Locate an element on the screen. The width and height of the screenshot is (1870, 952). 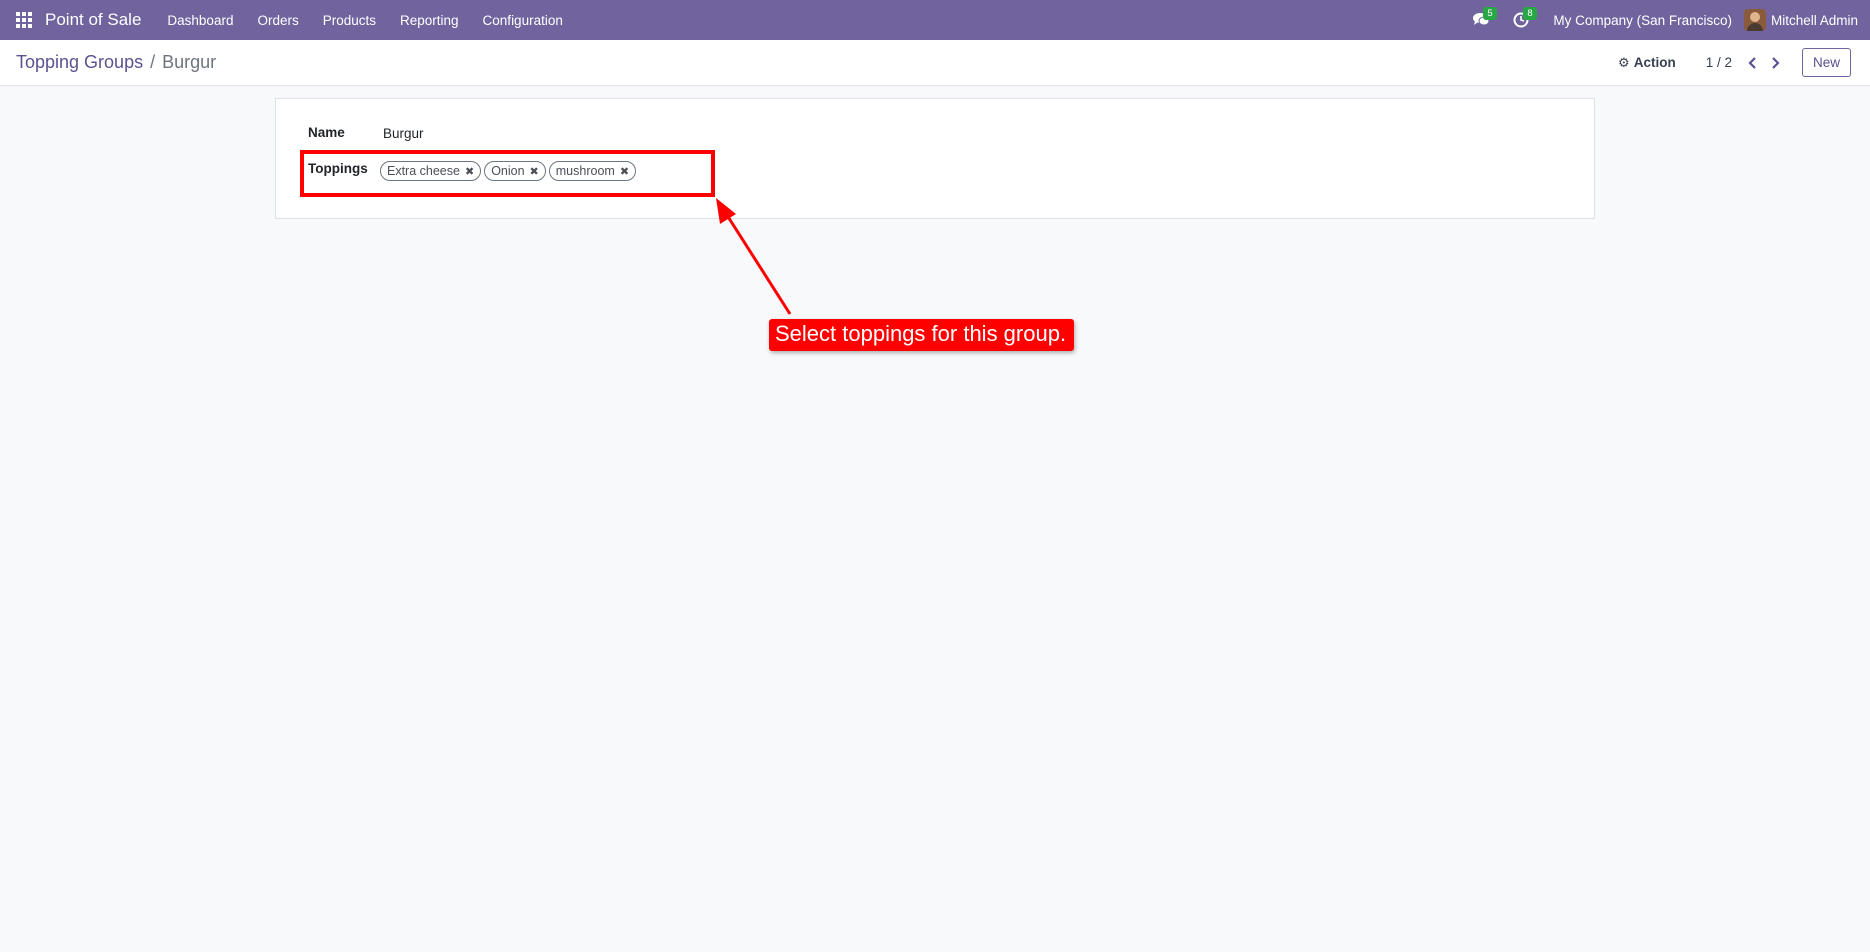
menu-dashboard: Dashboard is located at coordinates (200, 20).